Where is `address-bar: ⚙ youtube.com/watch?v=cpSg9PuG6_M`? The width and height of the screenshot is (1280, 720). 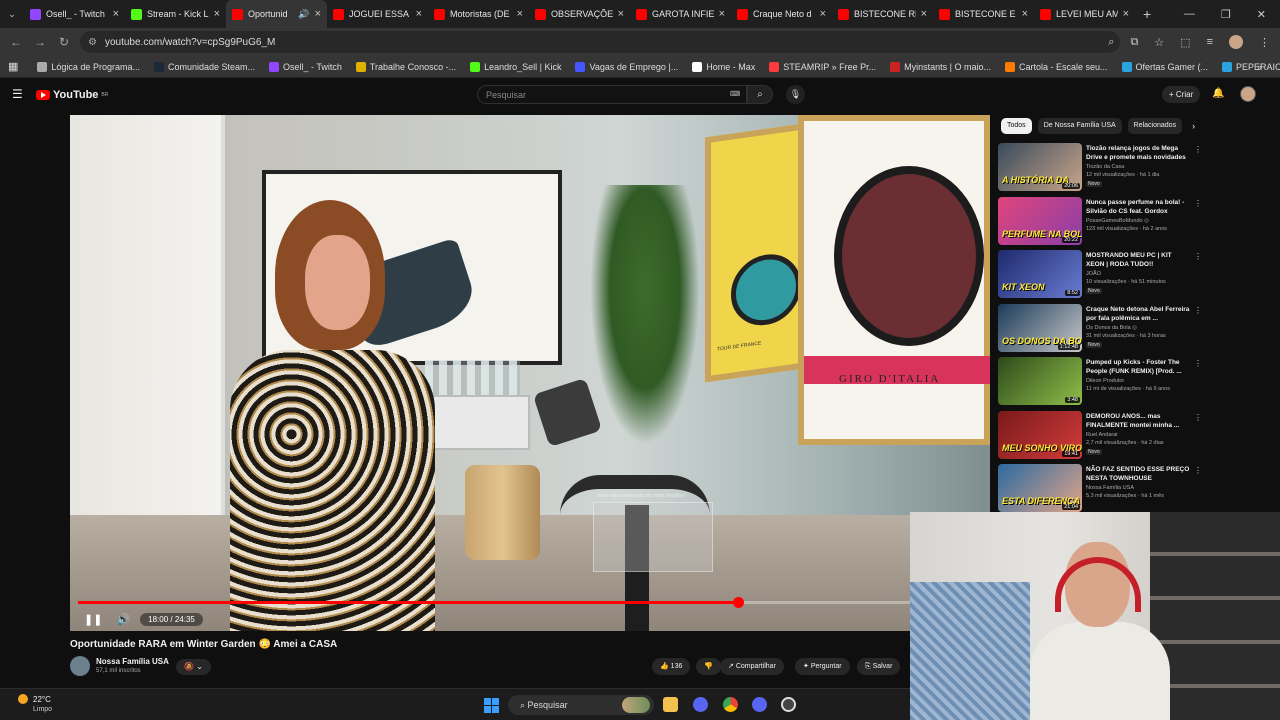
address-bar: ⚙ youtube.com/watch?v=cpSg9PuG6_M is located at coordinates (600, 42).